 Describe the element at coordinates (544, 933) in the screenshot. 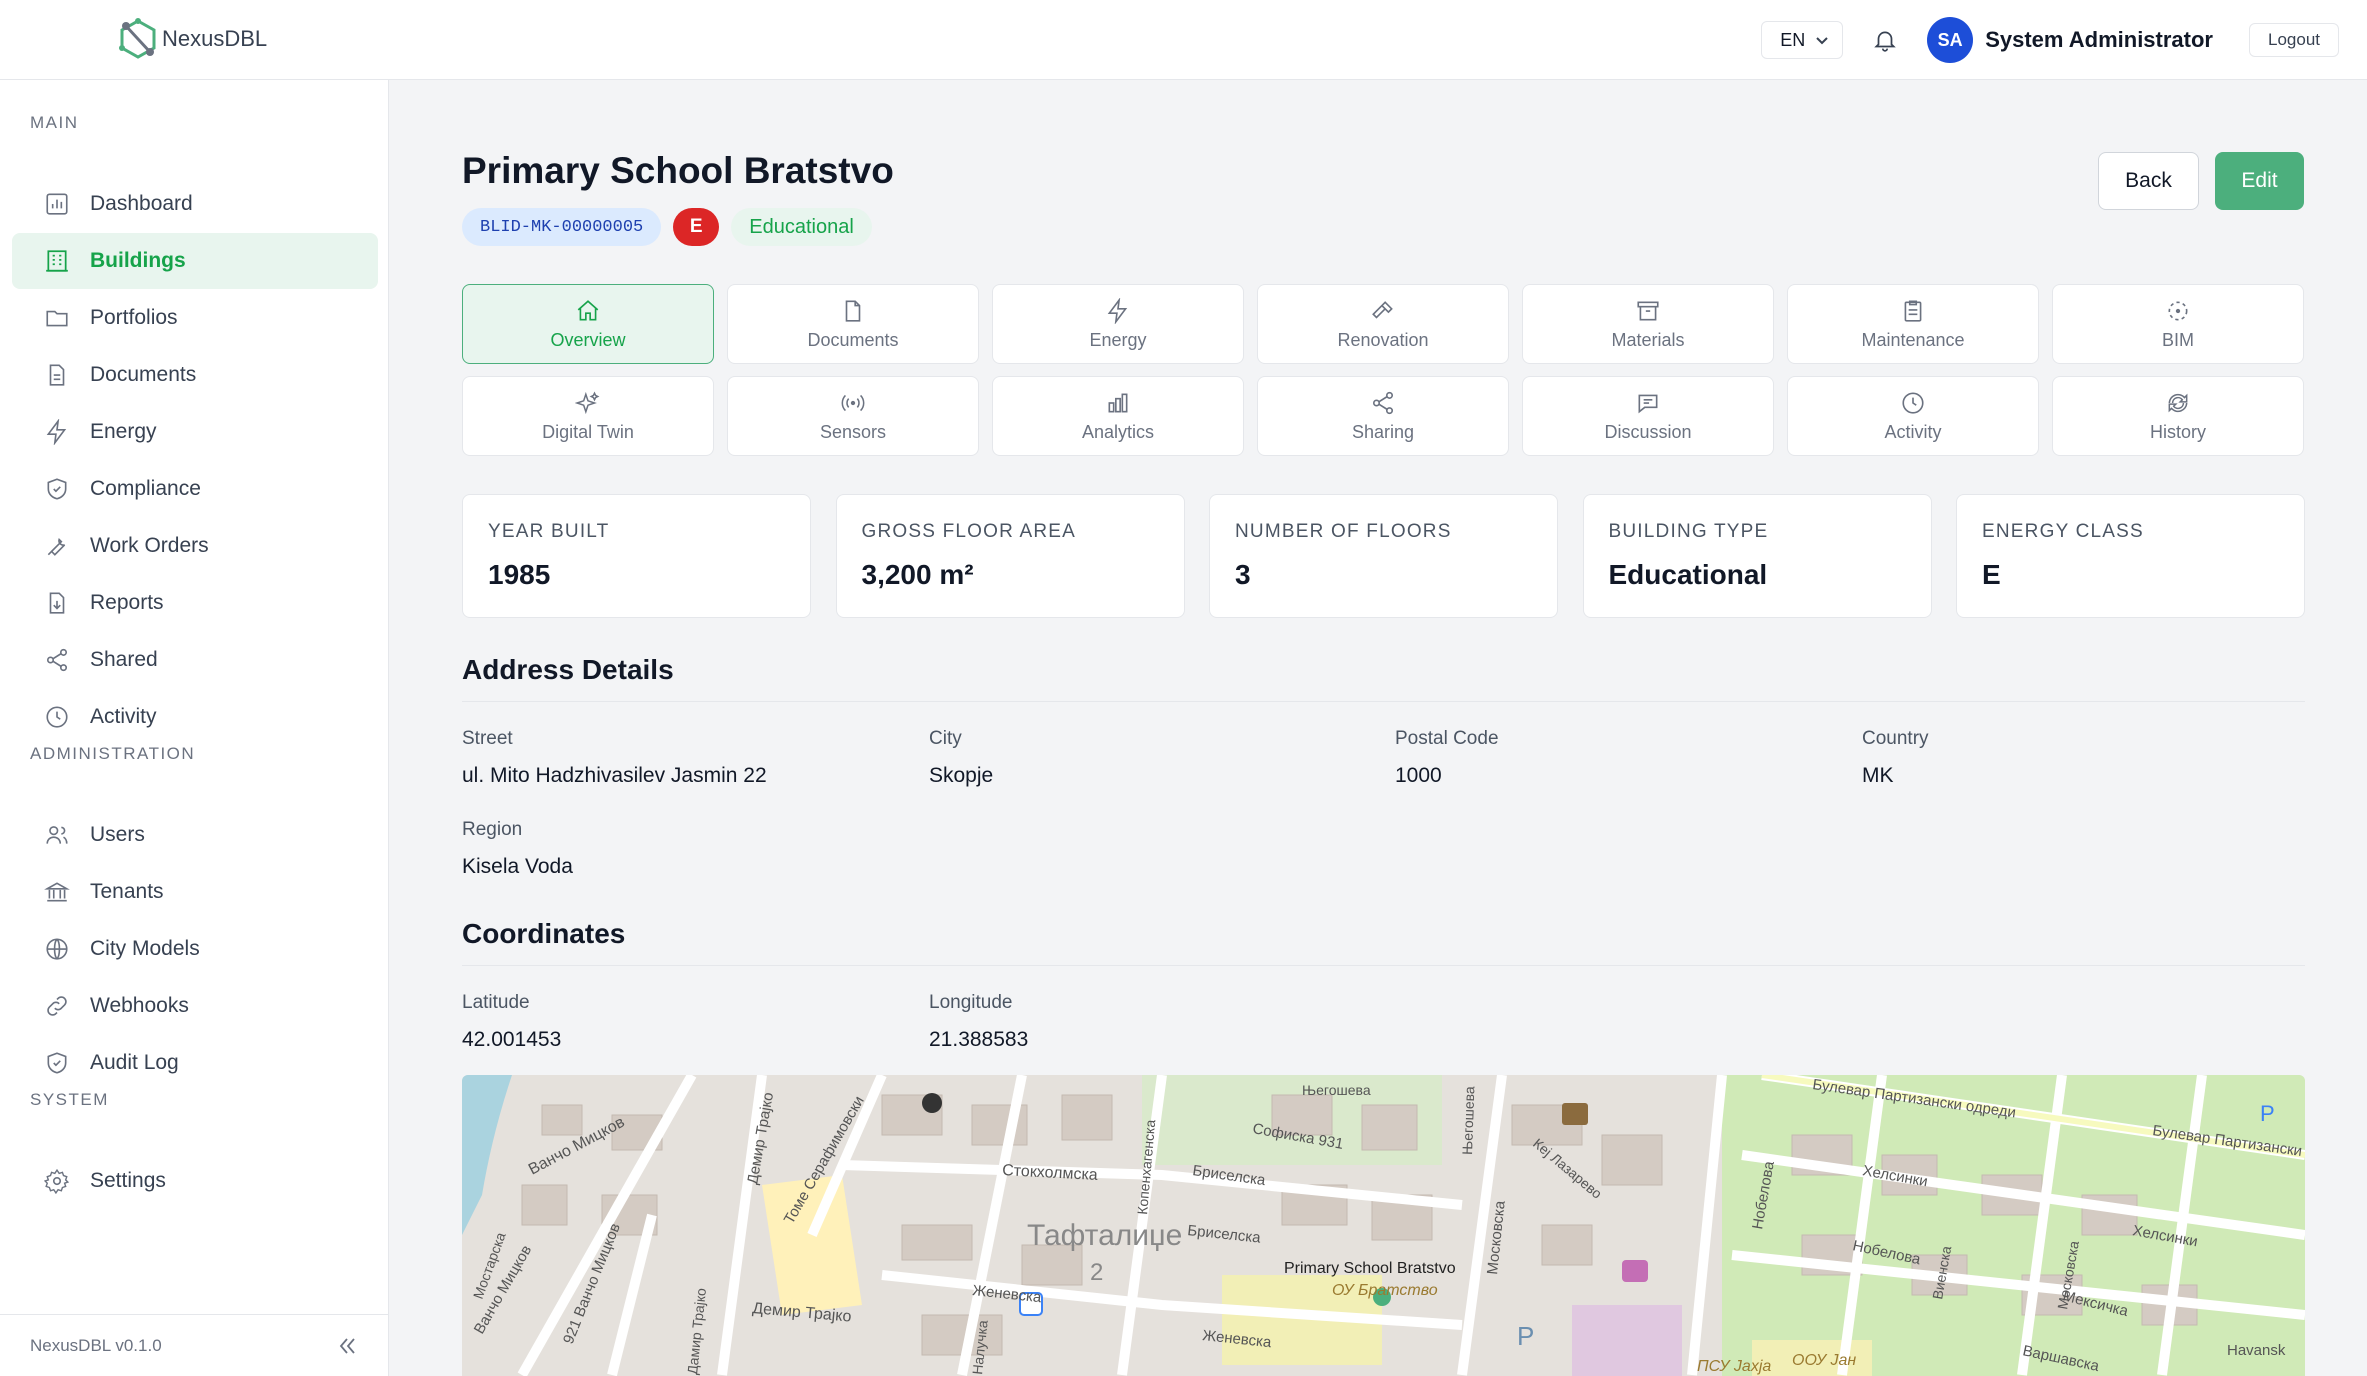

I see `coordinates-section-title: Coordinates` at that location.